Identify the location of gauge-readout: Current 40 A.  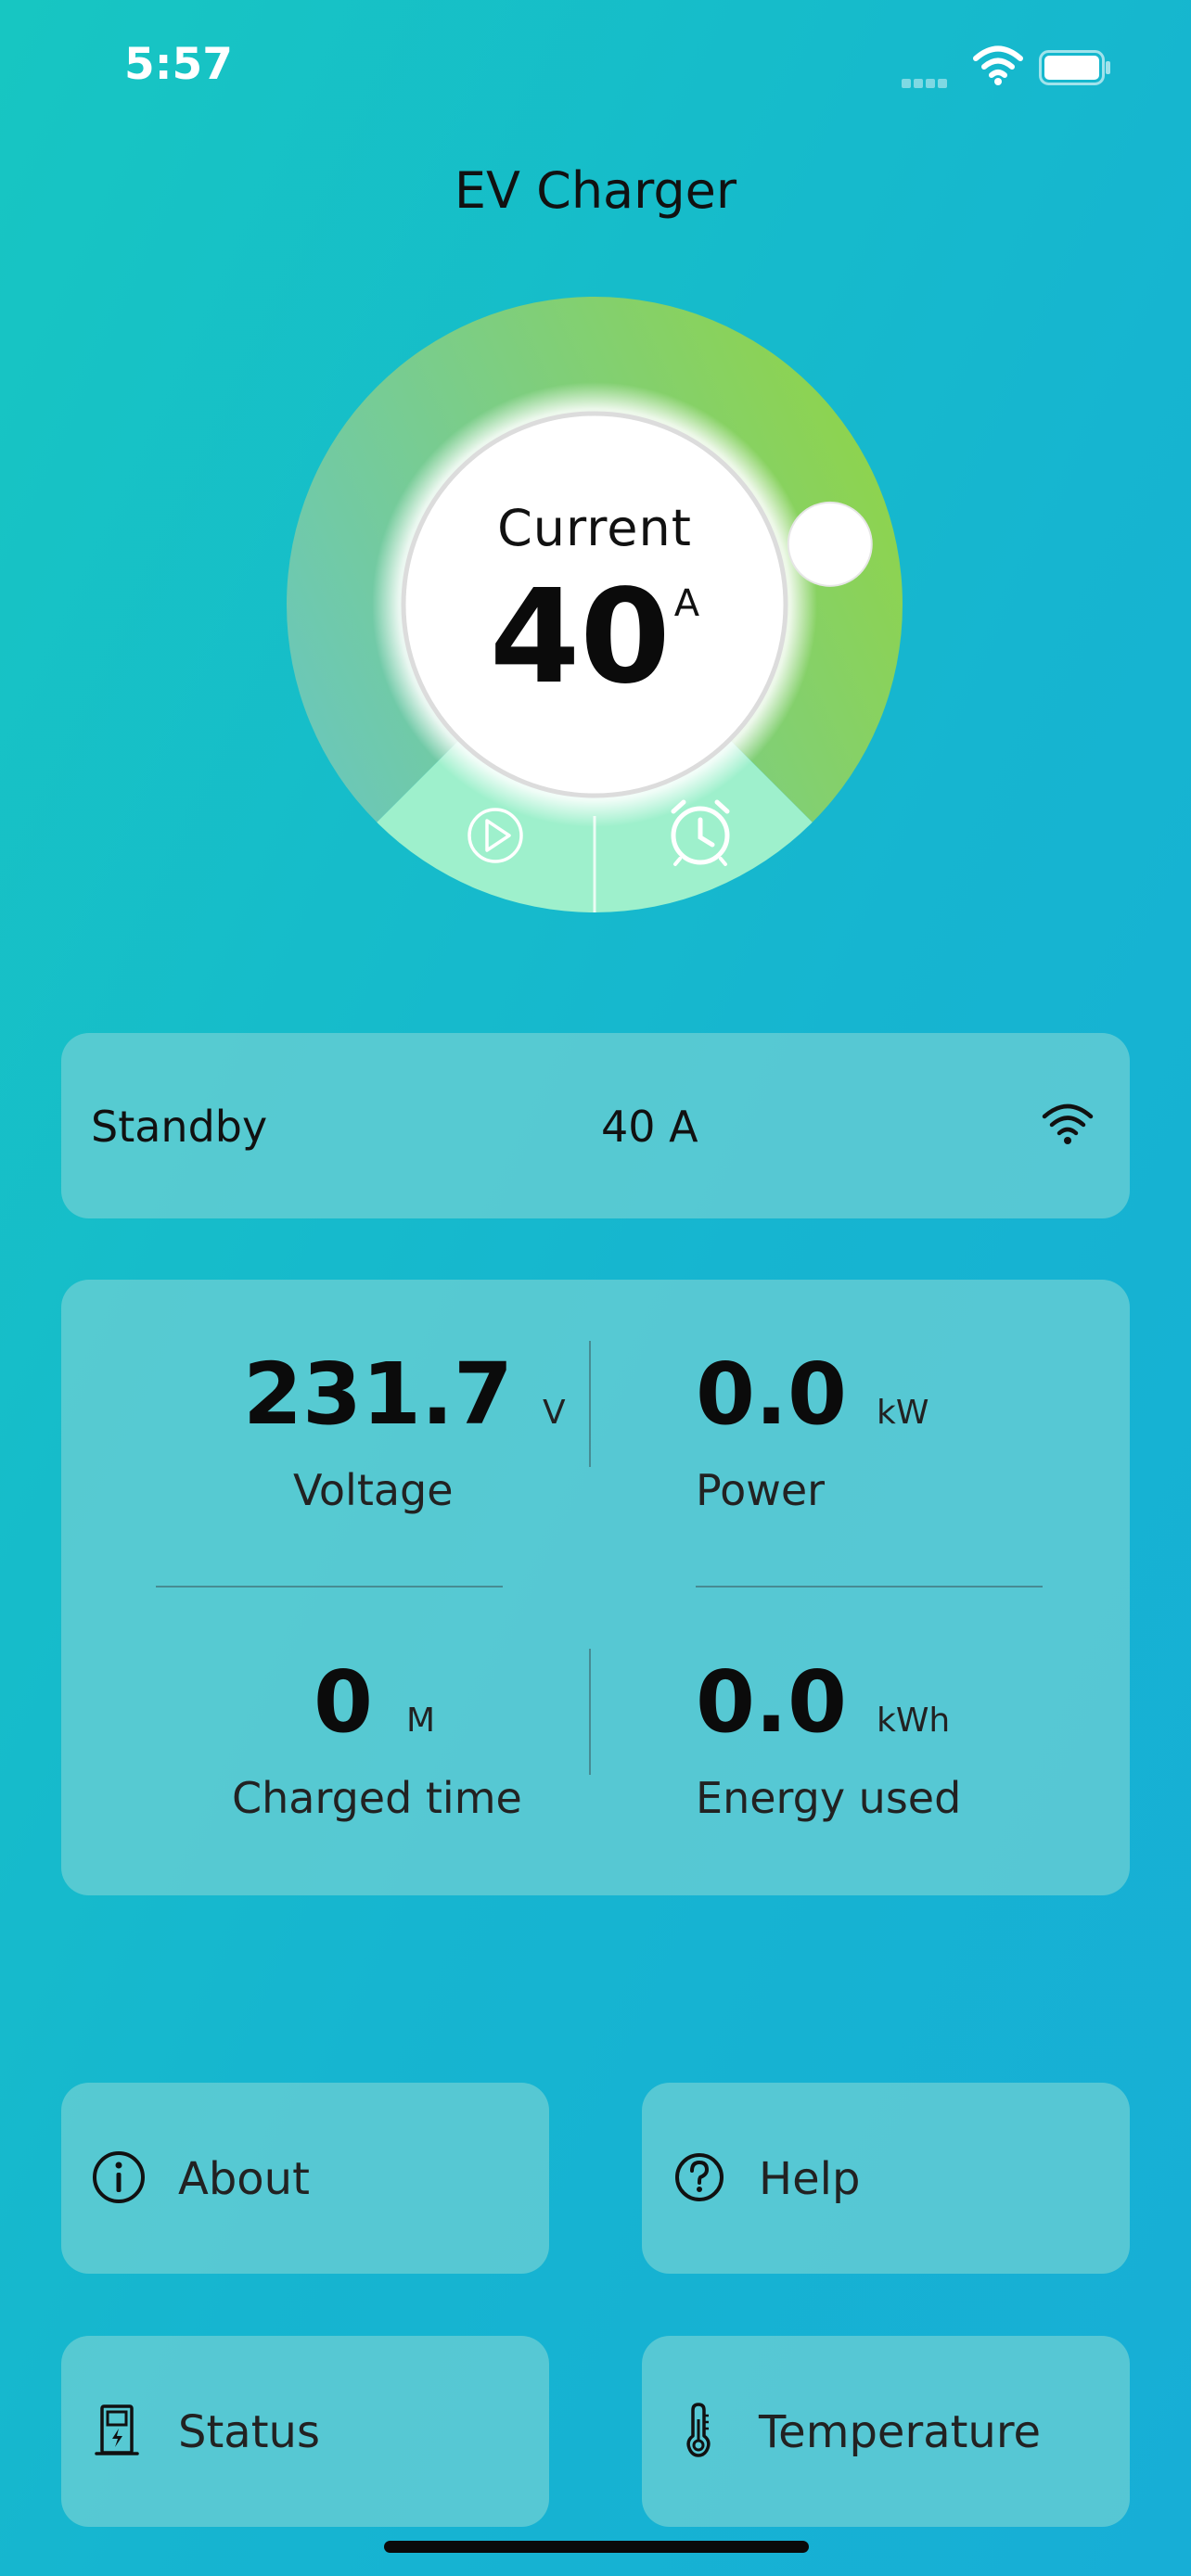
(594, 604).